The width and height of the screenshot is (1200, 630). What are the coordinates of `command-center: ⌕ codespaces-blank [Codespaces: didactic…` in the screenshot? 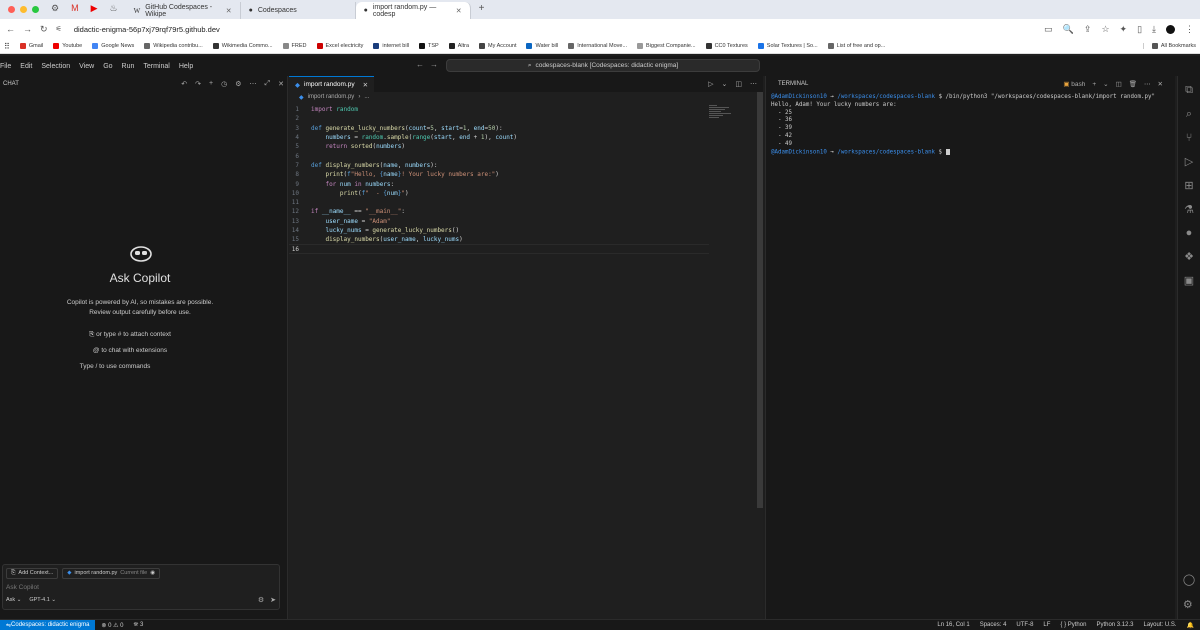 It's located at (603, 65).